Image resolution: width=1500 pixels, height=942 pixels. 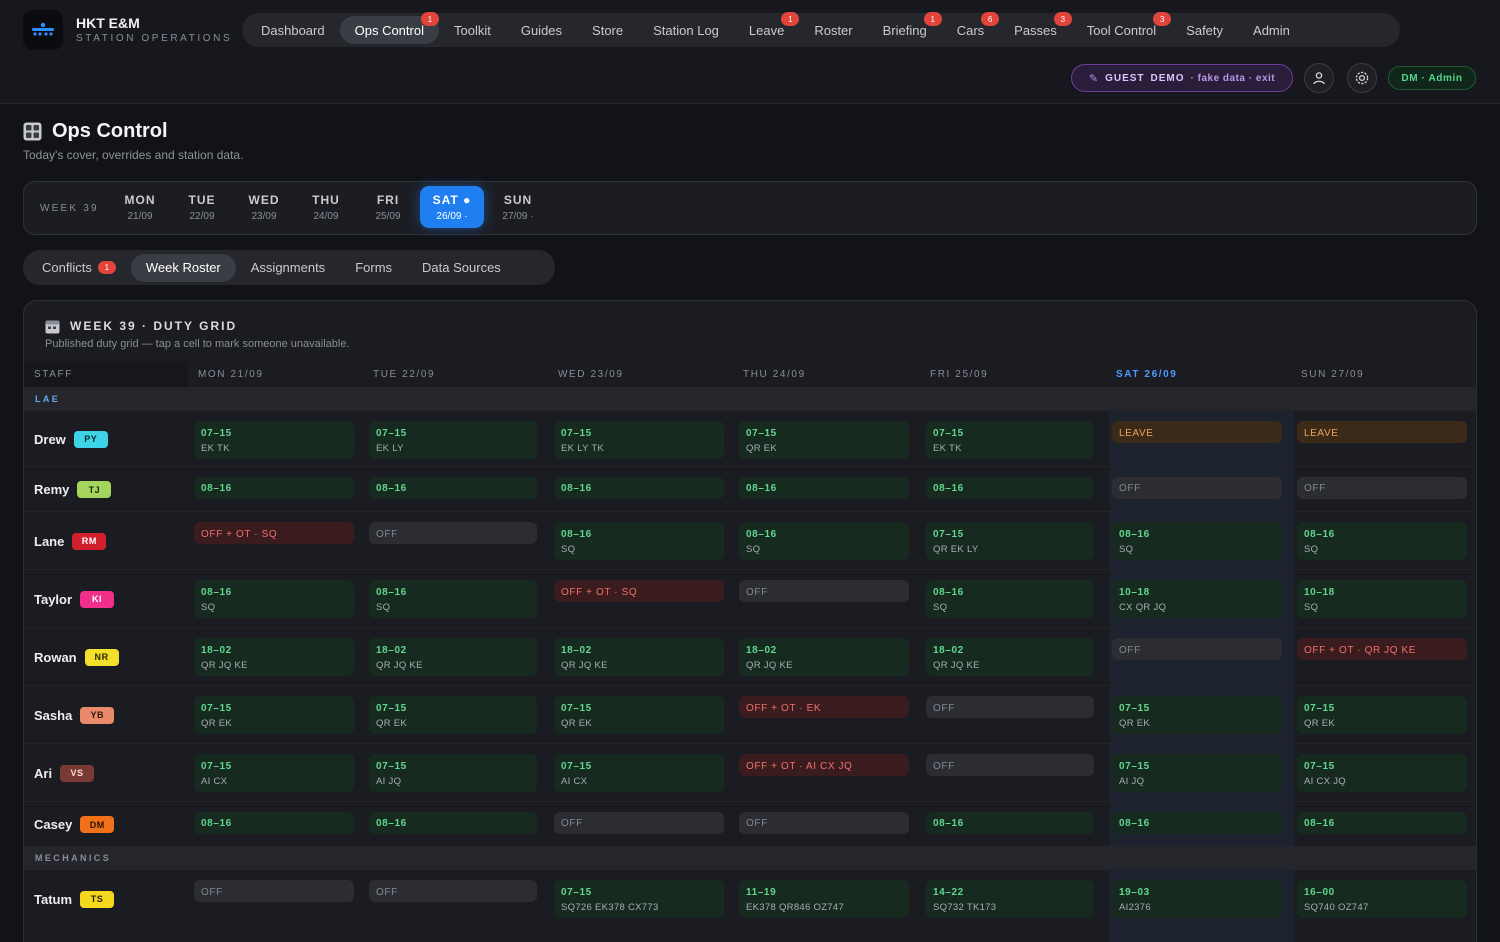 What do you see at coordinates (1010, 899) in the screenshot?
I see `duty-cell: 14–22 SQ732 TK173` at bounding box center [1010, 899].